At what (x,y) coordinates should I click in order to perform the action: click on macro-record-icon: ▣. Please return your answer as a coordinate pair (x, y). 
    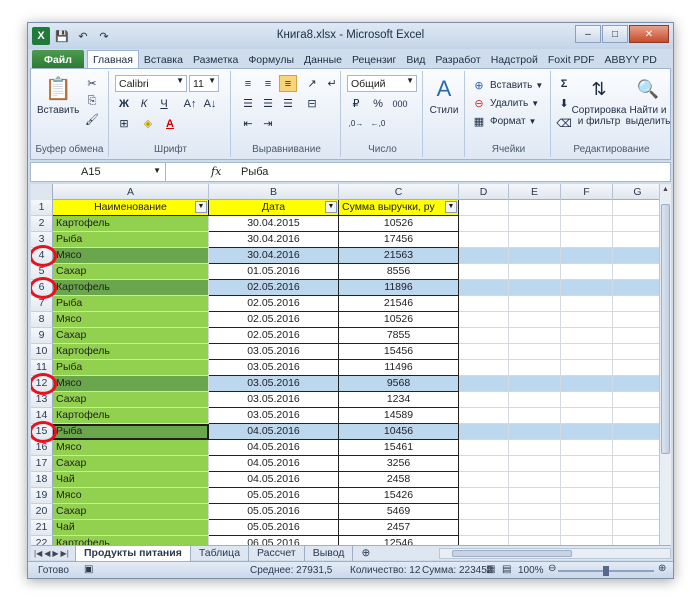
    Looking at the image, I should click on (88, 569).